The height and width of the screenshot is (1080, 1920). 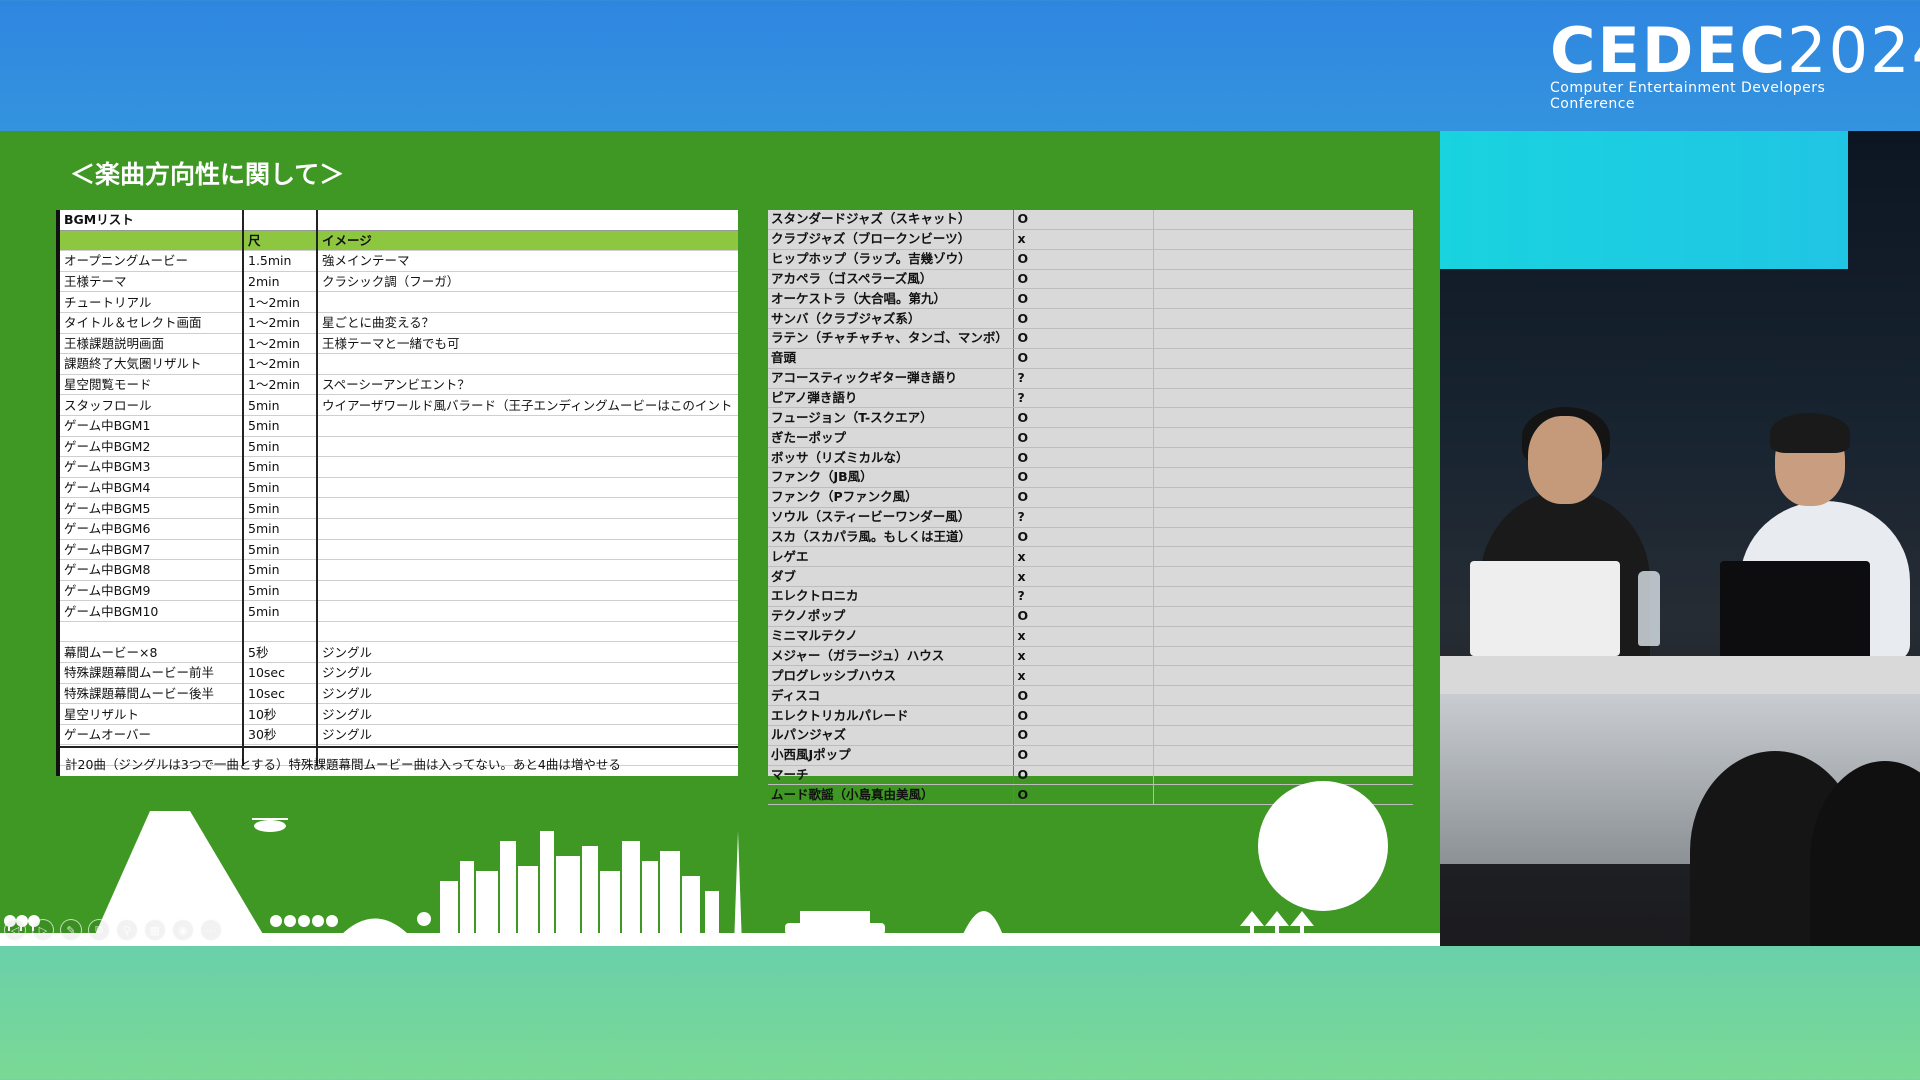 What do you see at coordinates (279, 632) in the screenshot?
I see `length-cell` at bounding box center [279, 632].